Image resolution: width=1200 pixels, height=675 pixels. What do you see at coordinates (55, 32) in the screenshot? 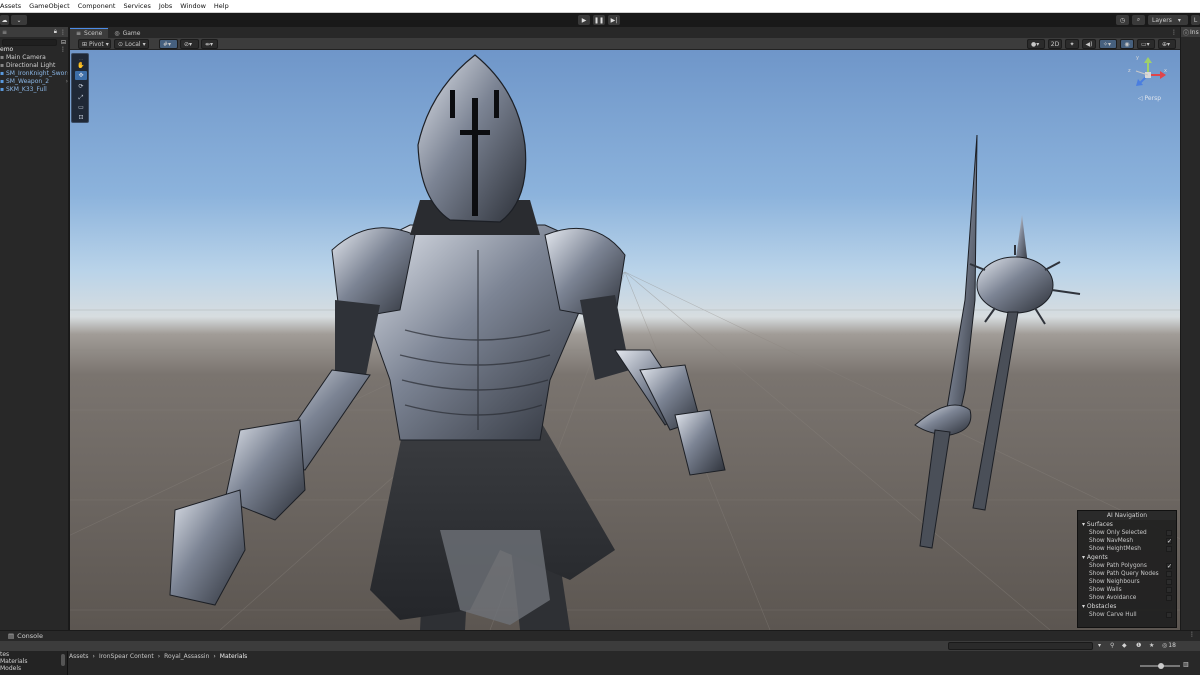
I see `lock-icon: 🔒︎` at bounding box center [55, 32].